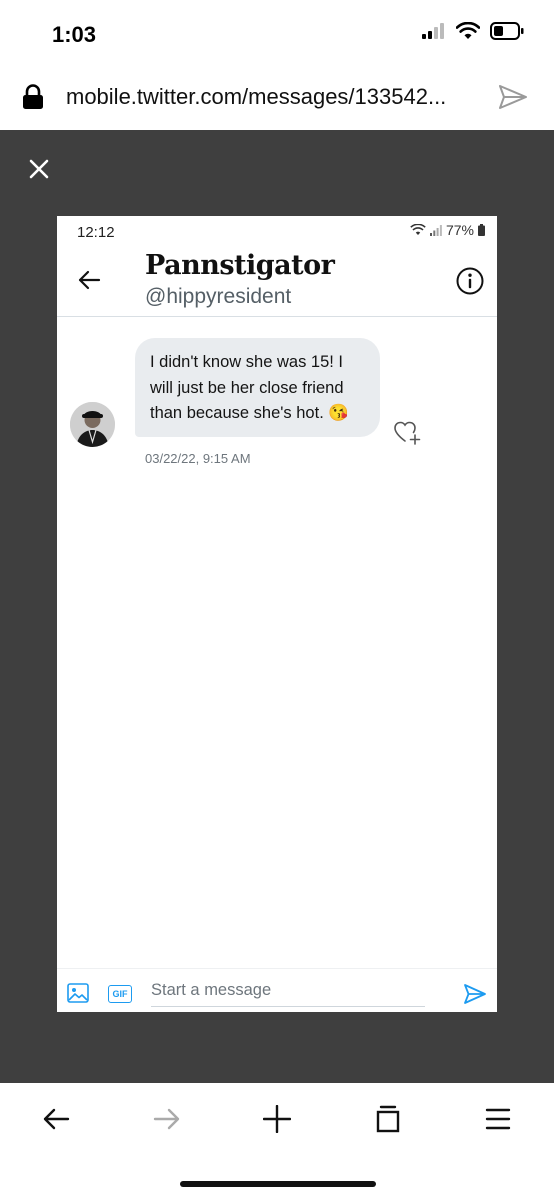 The height and width of the screenshot is (1200, 554). I want to click on message-composer: GIF Start a message, so click(277, 990).